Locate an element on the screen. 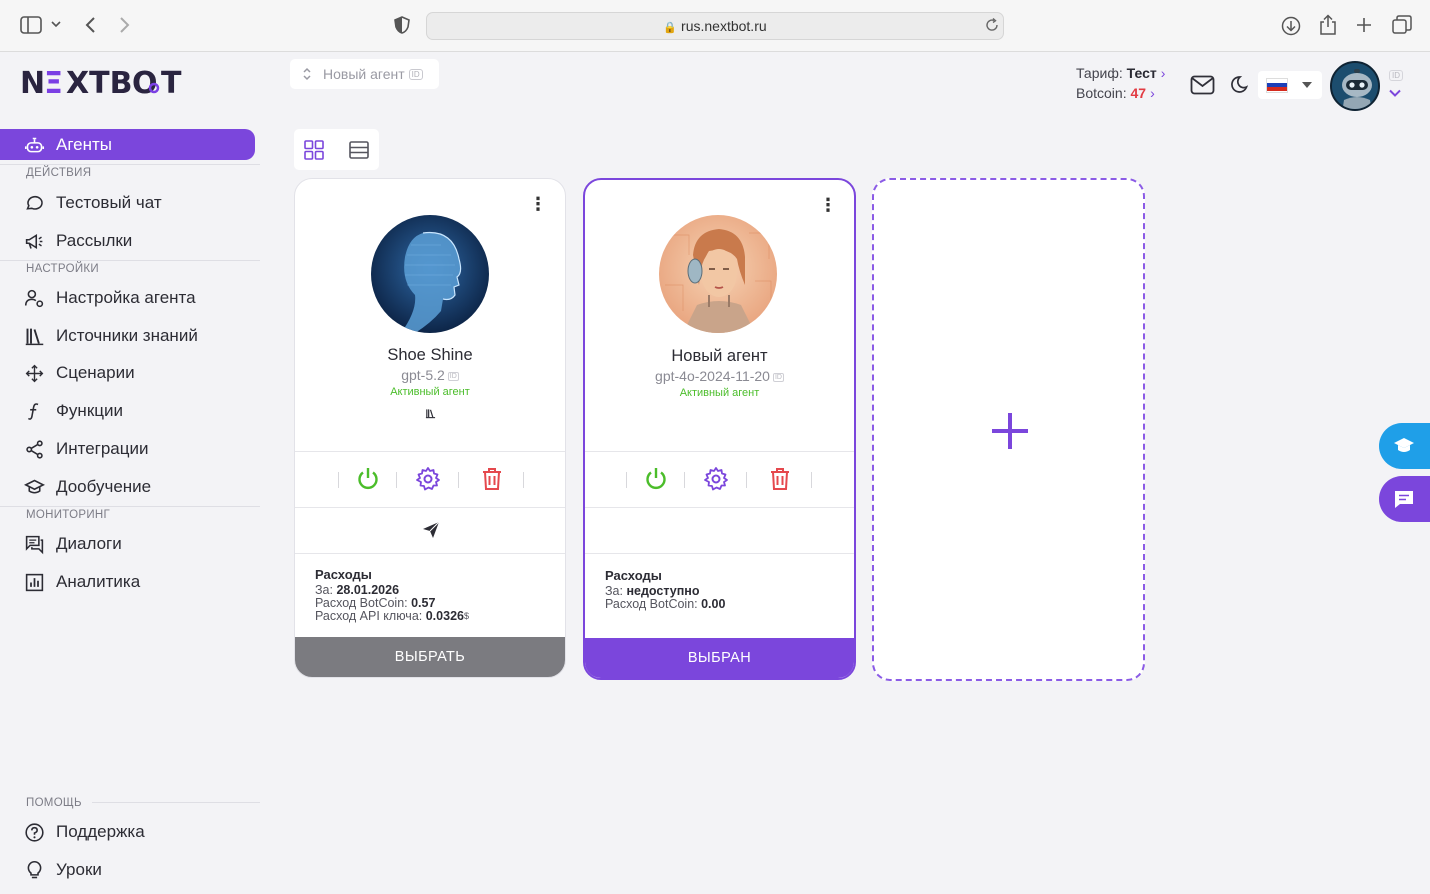 The width and height of the screenshot is (1430, 894). address-bar: 🔒 rus.nextbot.ru is located at coordinates (715, 26).